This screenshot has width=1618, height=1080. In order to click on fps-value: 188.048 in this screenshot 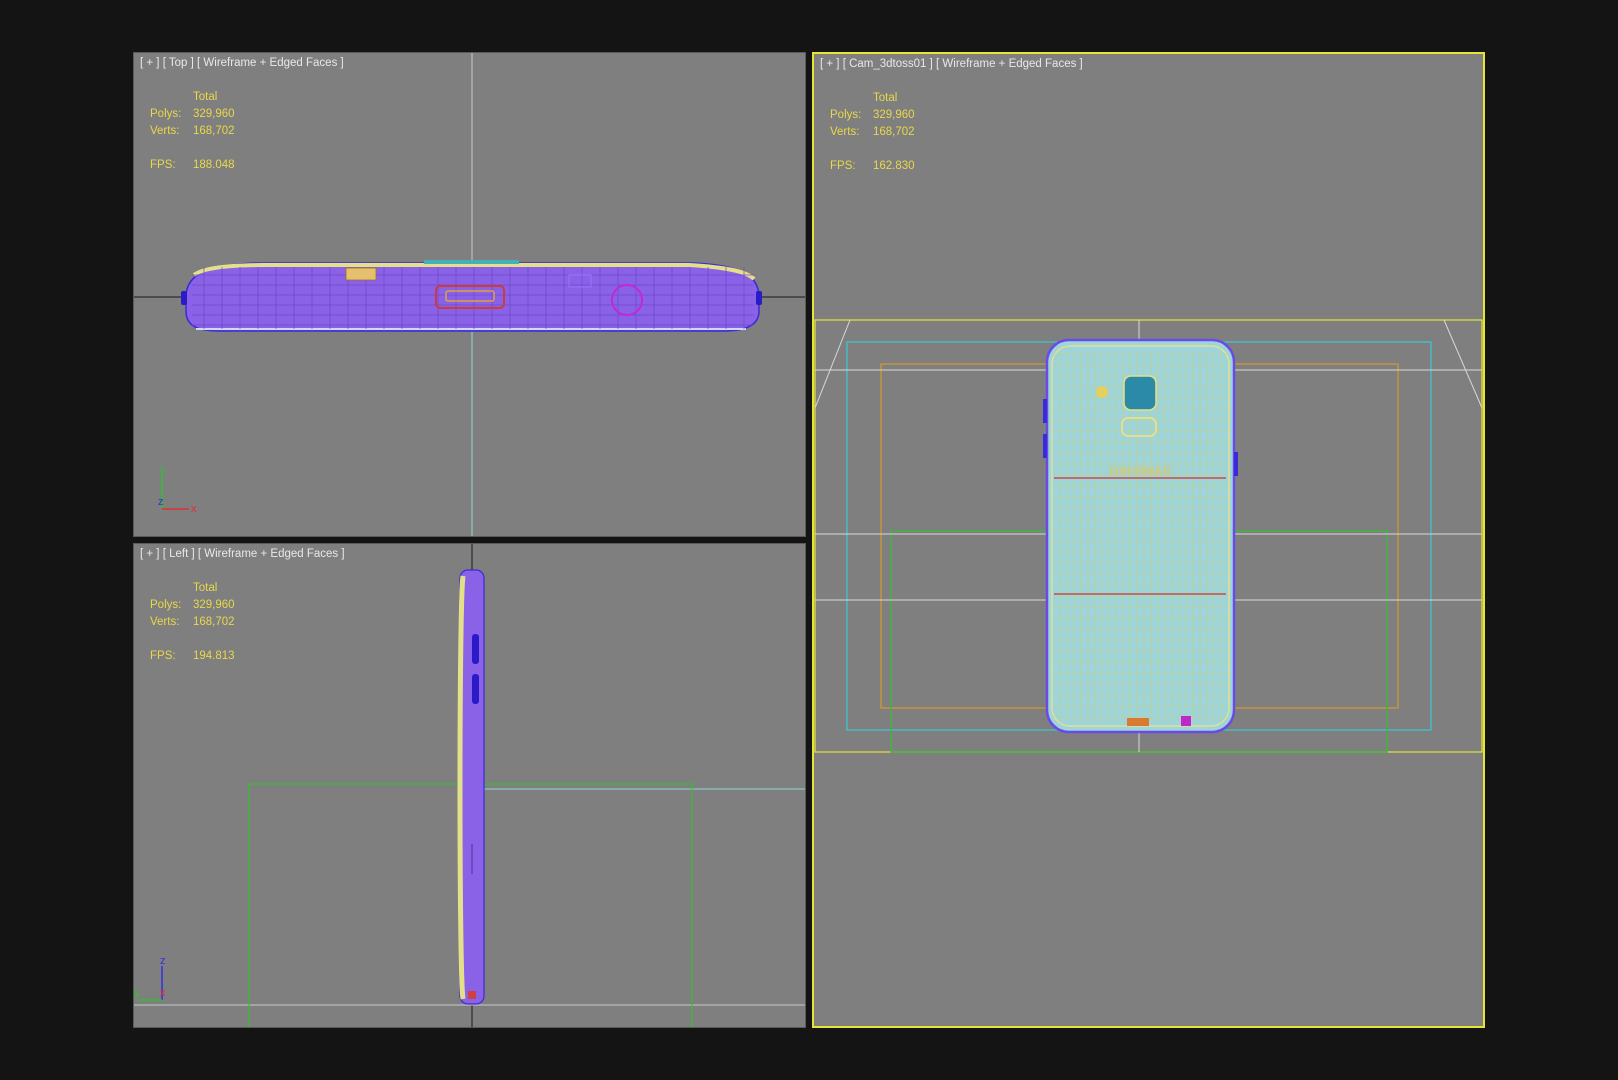, I will do `click(214, 165)`.